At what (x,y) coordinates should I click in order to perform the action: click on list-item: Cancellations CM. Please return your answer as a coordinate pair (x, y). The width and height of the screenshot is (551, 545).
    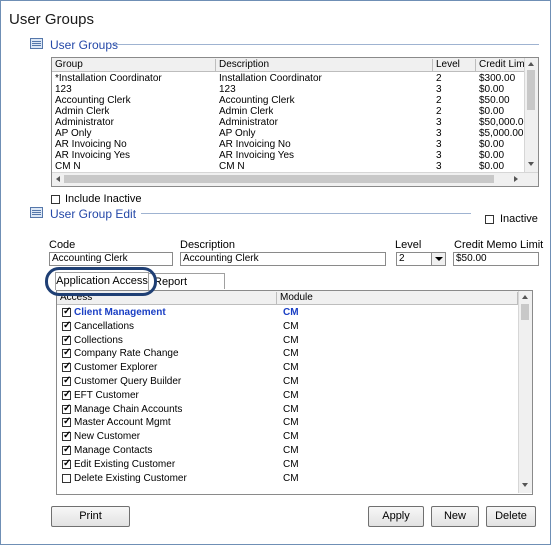
    Looking at the image, I should click on (287, 326).